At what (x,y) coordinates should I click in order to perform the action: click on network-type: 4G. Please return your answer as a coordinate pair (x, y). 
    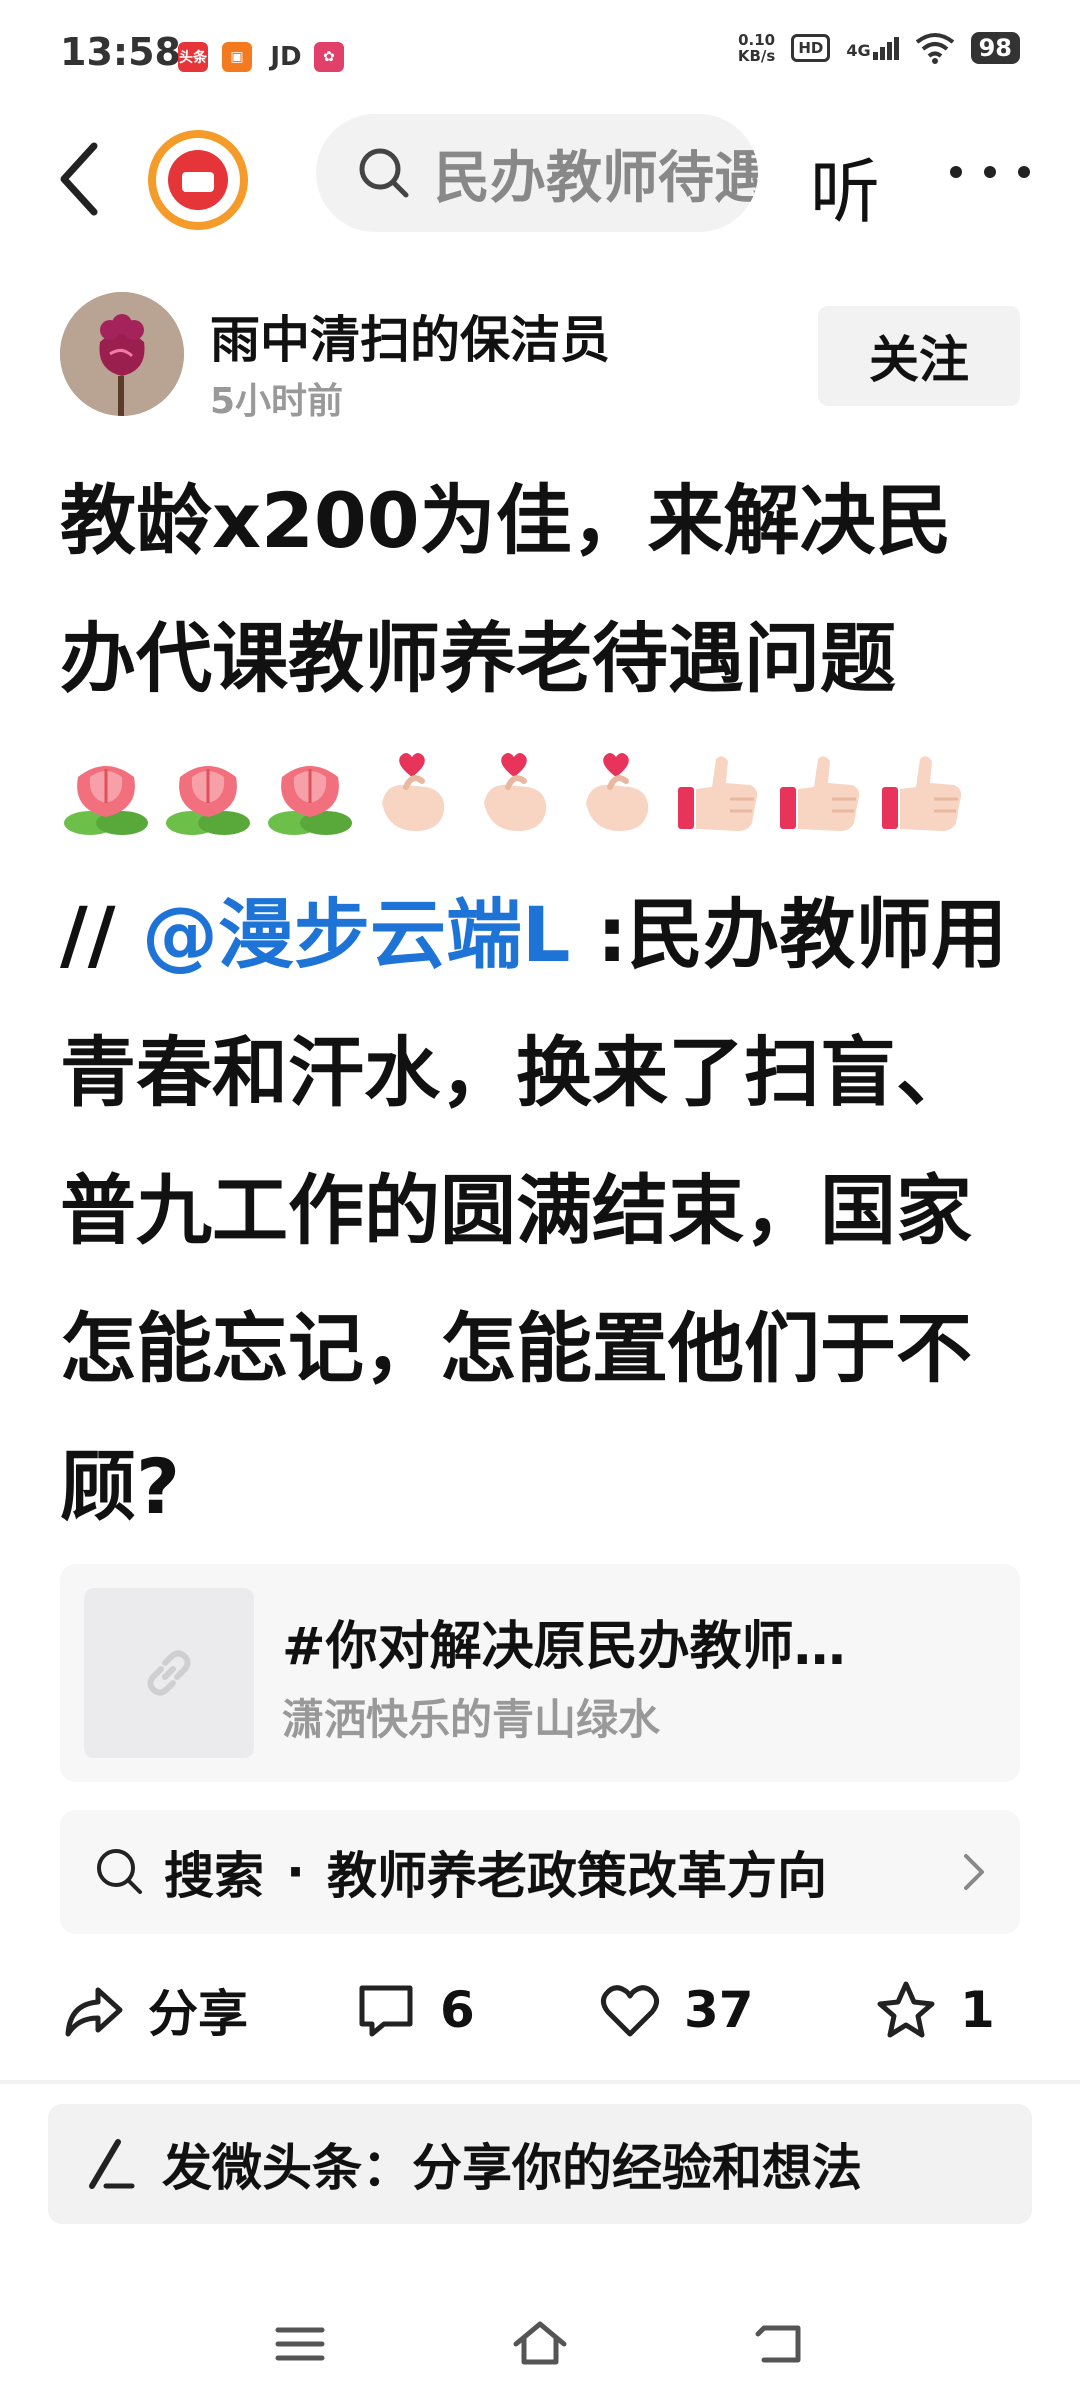
    Looking at the image, I should click on (858, 50).